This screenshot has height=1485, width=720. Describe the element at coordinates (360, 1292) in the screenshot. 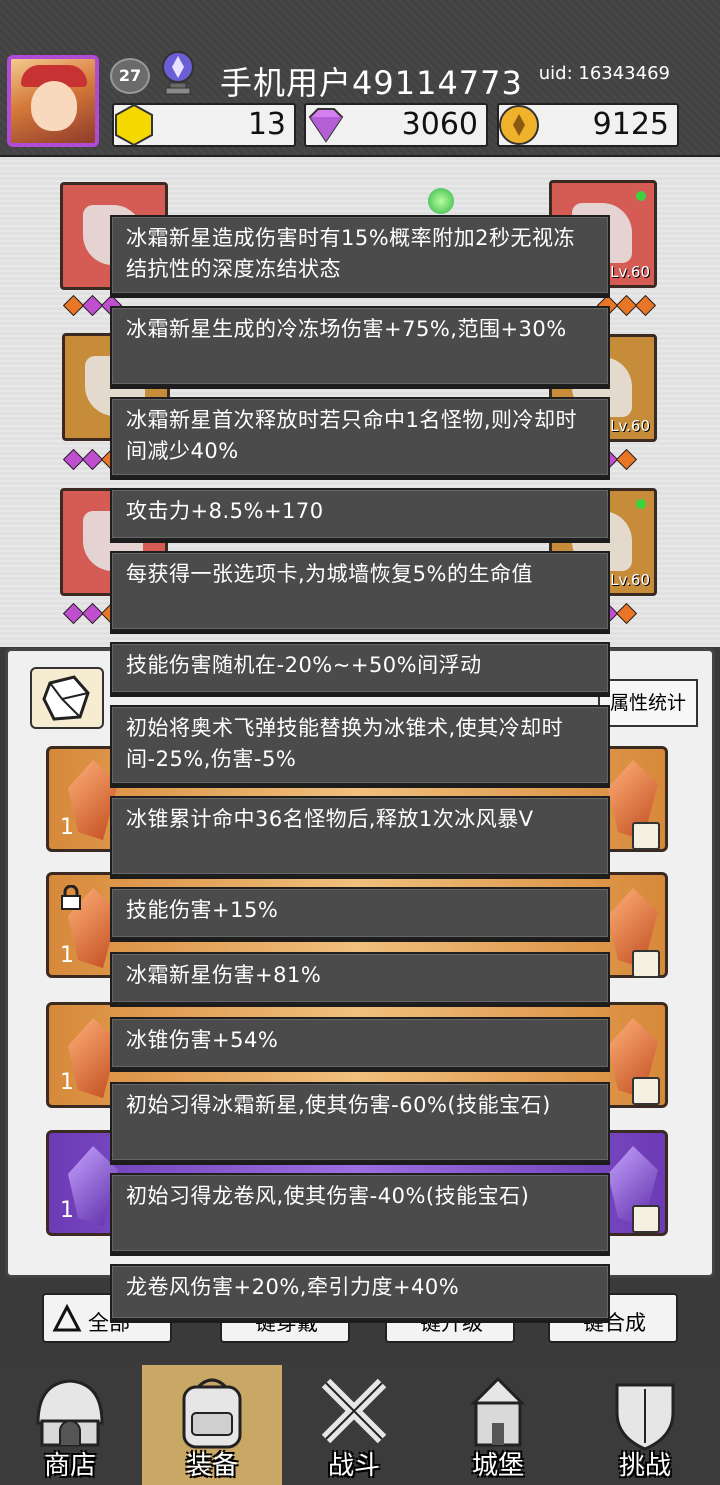

I see `affix-tooltip: 龙卷风伤害+20%,牵引力度+40%` at that location.